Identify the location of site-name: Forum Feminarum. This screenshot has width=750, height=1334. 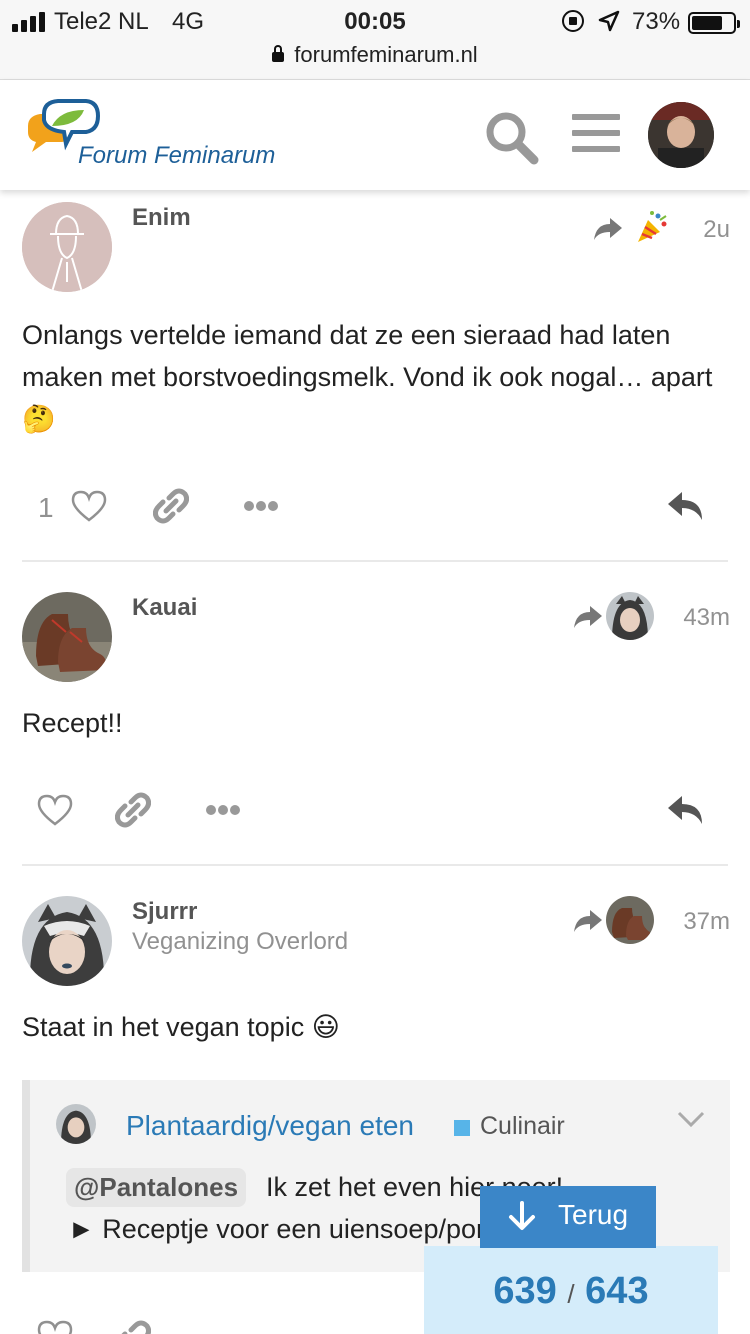
(177, 155).